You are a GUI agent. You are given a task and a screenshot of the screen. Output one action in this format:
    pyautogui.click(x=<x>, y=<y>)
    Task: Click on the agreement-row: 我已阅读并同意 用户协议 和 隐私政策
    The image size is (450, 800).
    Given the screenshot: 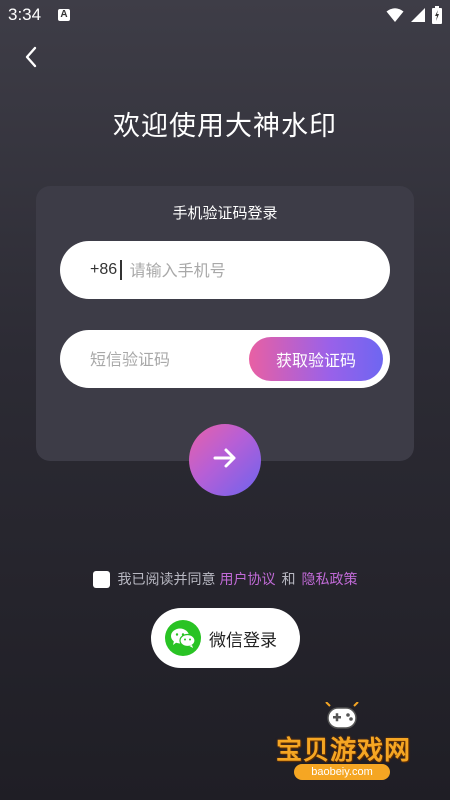 What is the action you would take?
    pyautogui.click(x=225, y=579)
    